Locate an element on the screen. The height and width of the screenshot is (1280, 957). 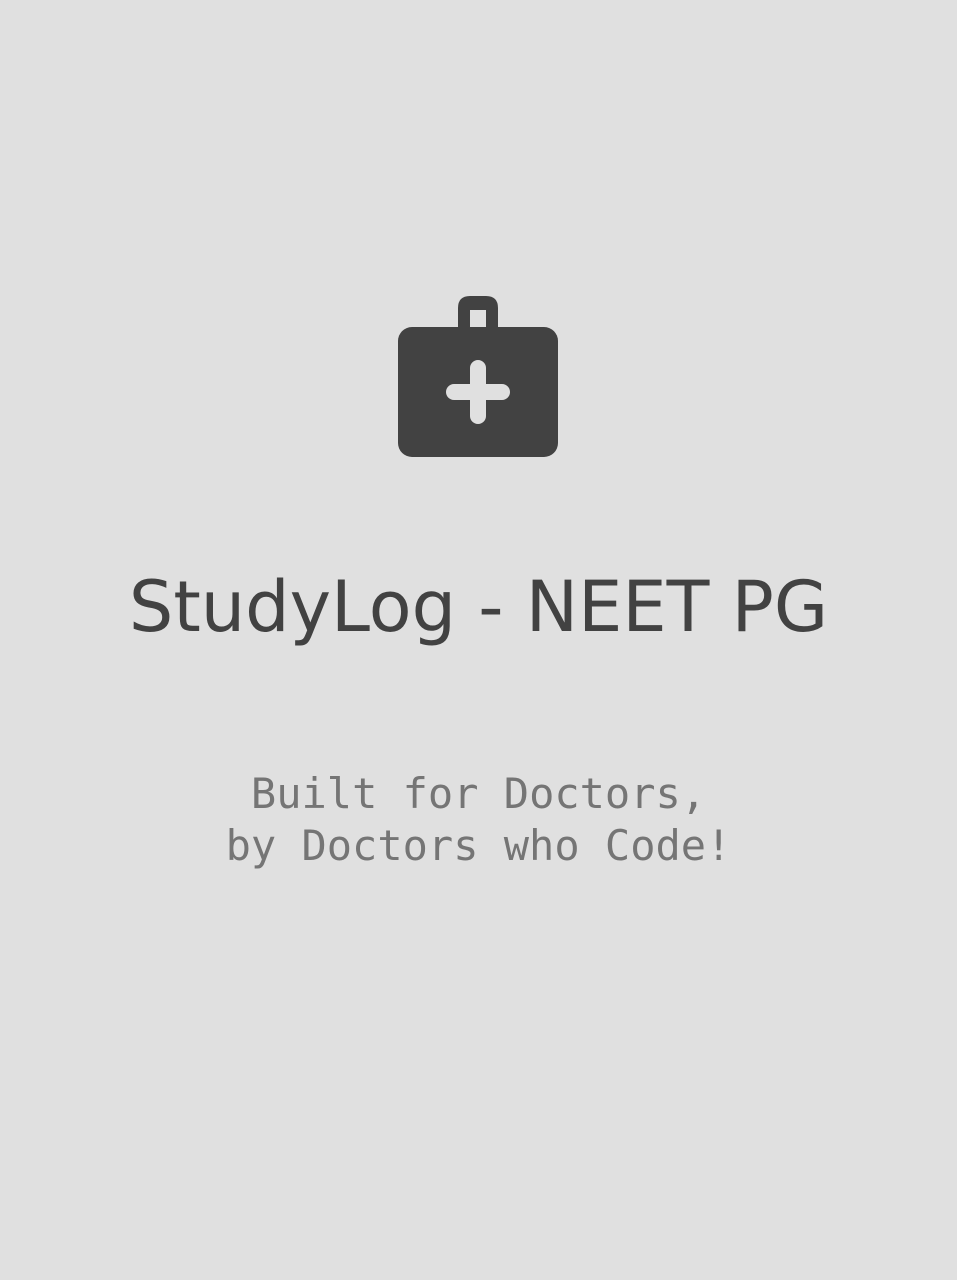
tagline-line-1: Built for Doctors, is located at coordinates (478, 793).